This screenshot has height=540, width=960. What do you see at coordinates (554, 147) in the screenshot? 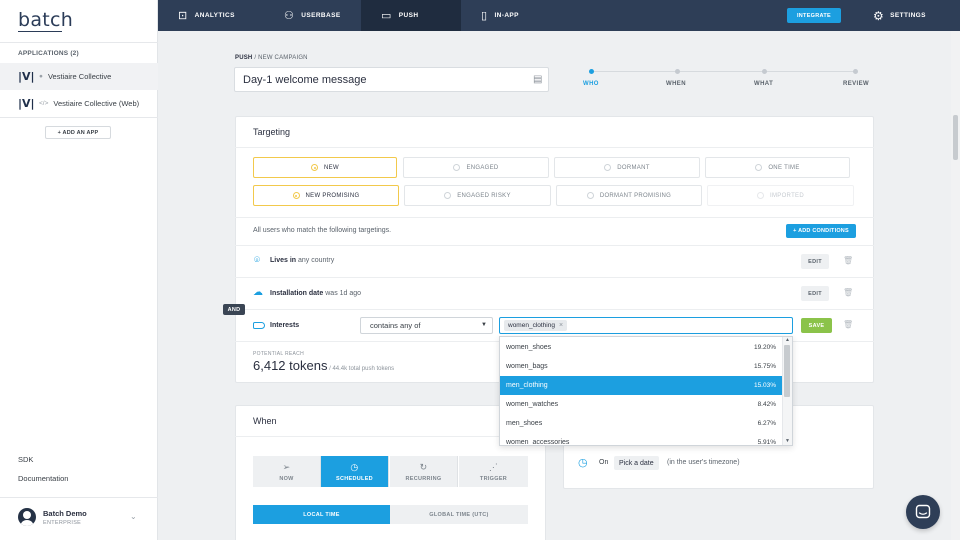
I see `card-divider` at bounding box center [554, 147].